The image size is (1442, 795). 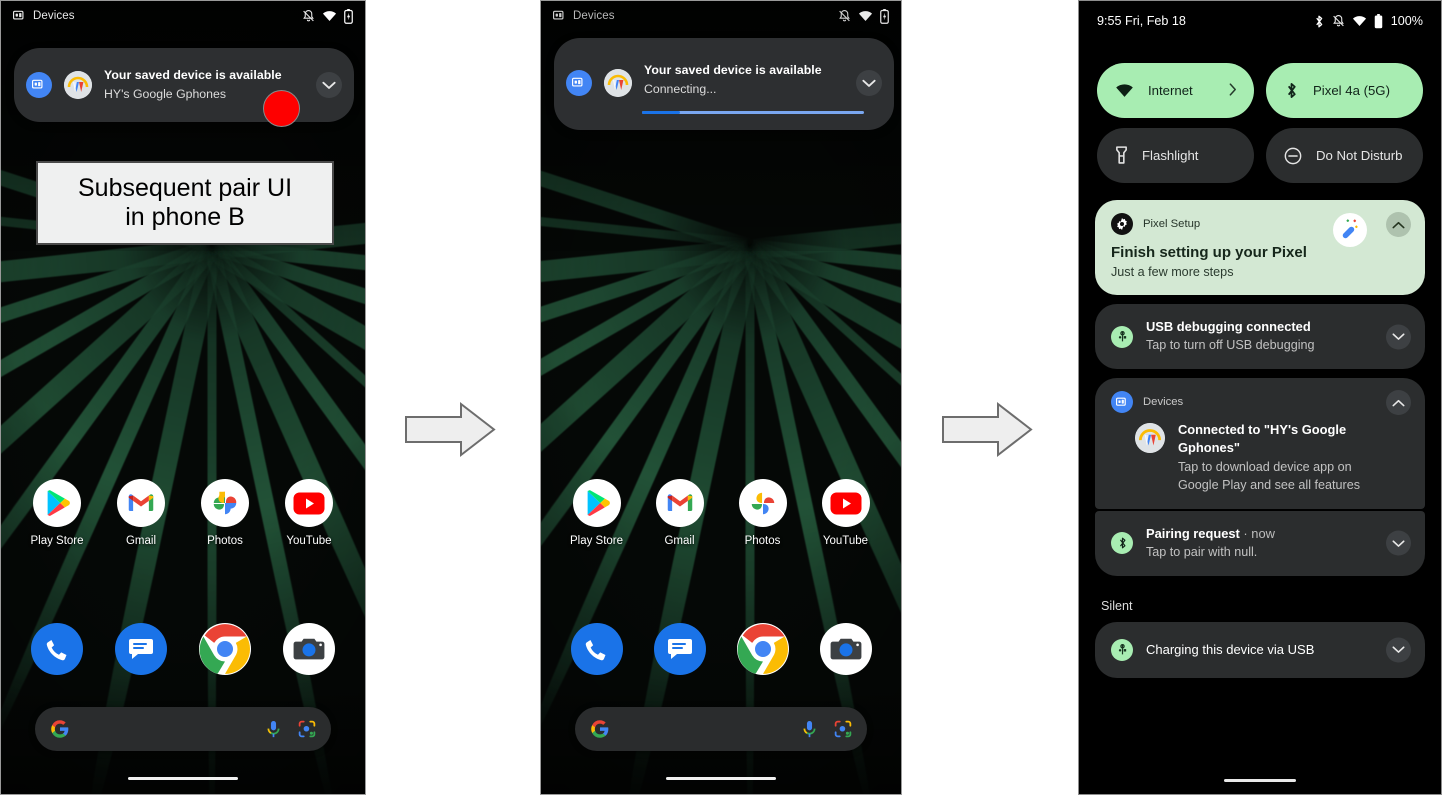 I want to click on chrome-icon, so click(x=762, y=649).